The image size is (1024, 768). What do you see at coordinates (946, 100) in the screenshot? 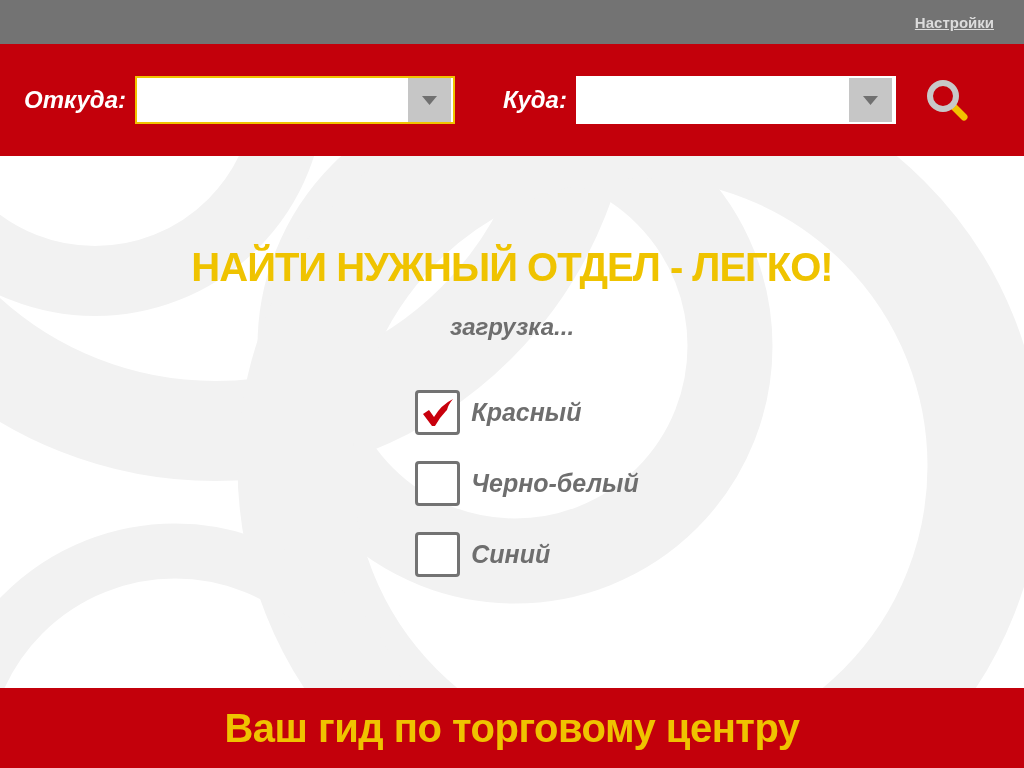
I see `search-icon` at bounding box center [946, 100].